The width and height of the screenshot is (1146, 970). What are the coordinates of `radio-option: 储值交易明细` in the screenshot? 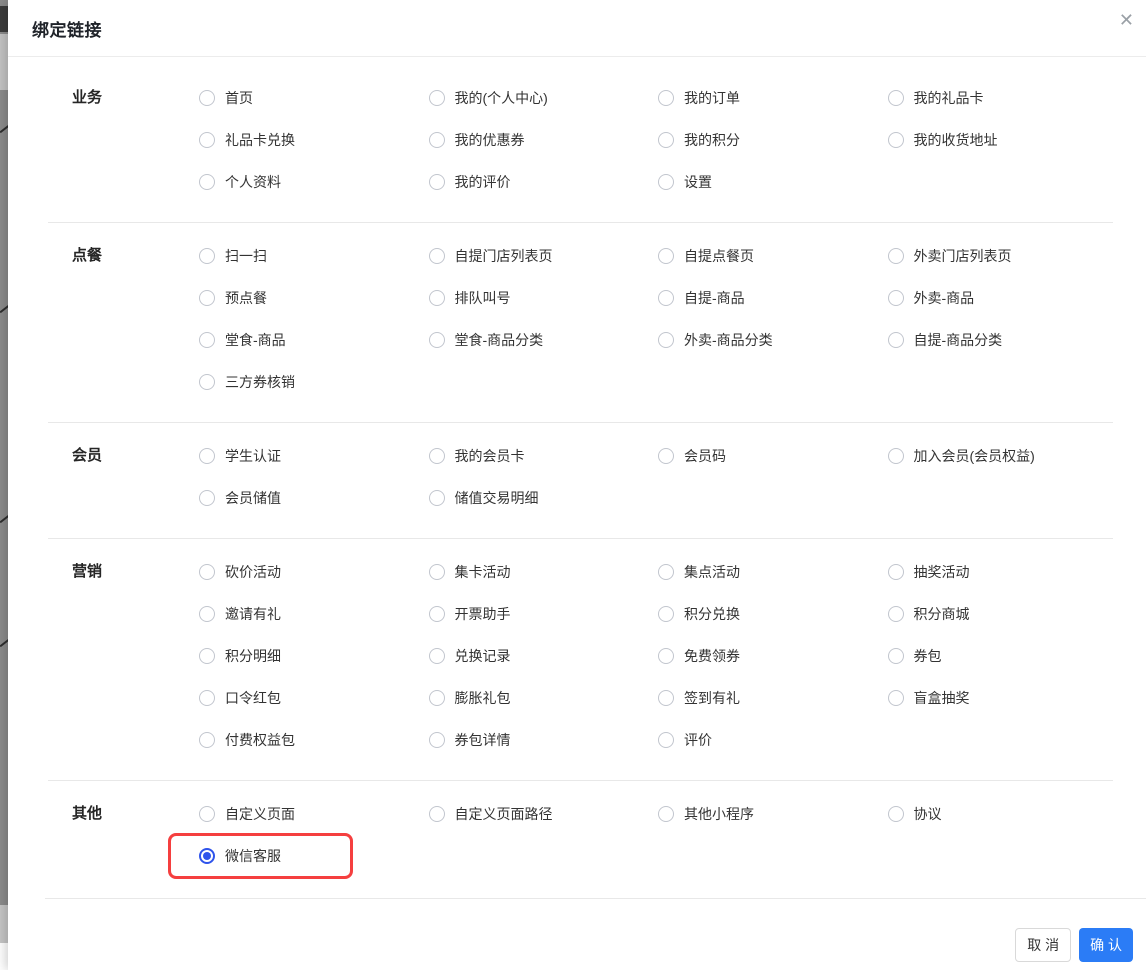 It's located at (543, 498).